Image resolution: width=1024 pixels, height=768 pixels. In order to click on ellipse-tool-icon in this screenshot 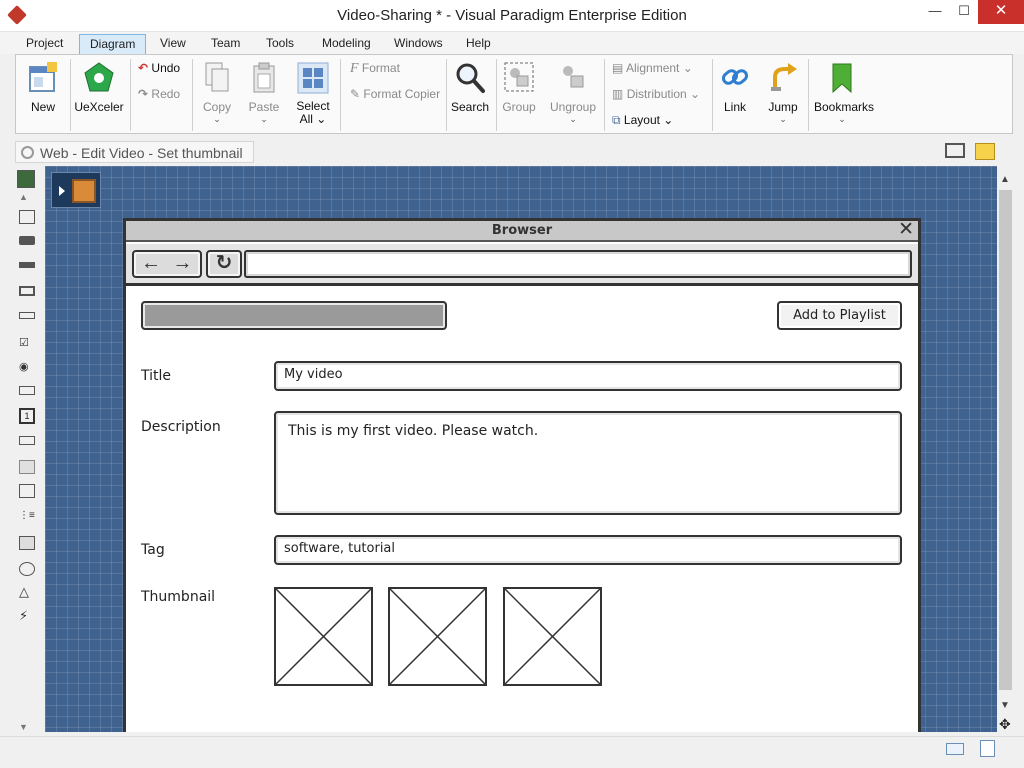, I will do `click(27, 569)`.